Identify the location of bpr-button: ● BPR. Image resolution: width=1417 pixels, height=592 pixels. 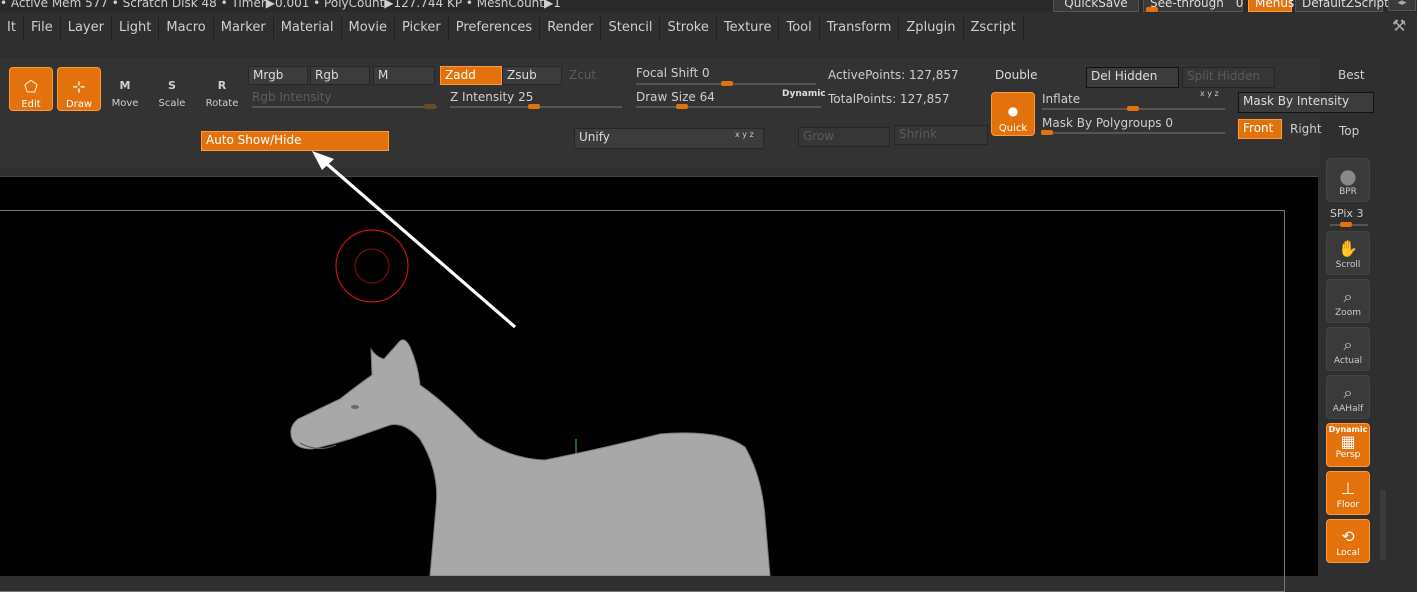
(1348, 180).